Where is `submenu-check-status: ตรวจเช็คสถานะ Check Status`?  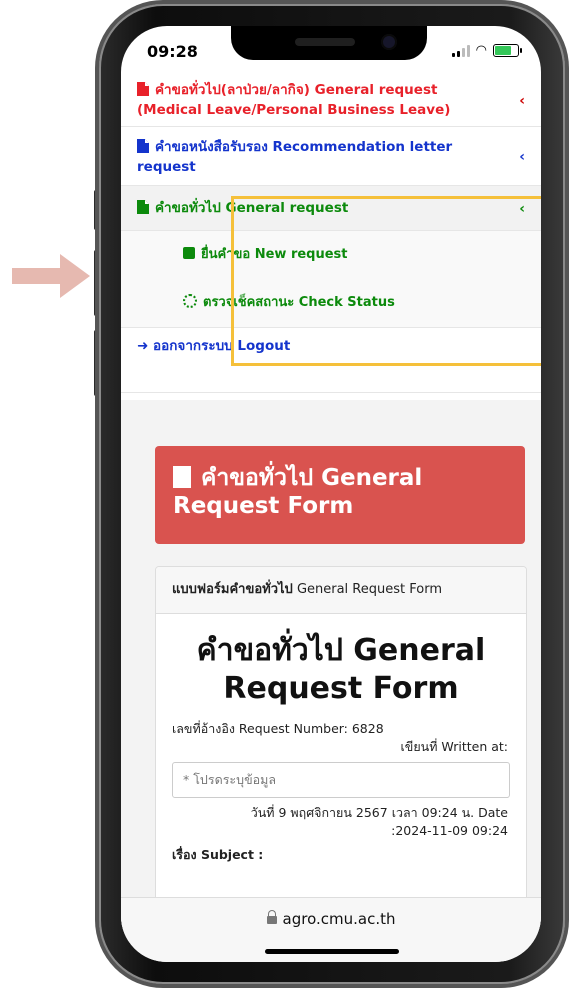
submenu-check-status: ตรวจเช็คสถานะ Check Status is located at coordinates (331, 303).